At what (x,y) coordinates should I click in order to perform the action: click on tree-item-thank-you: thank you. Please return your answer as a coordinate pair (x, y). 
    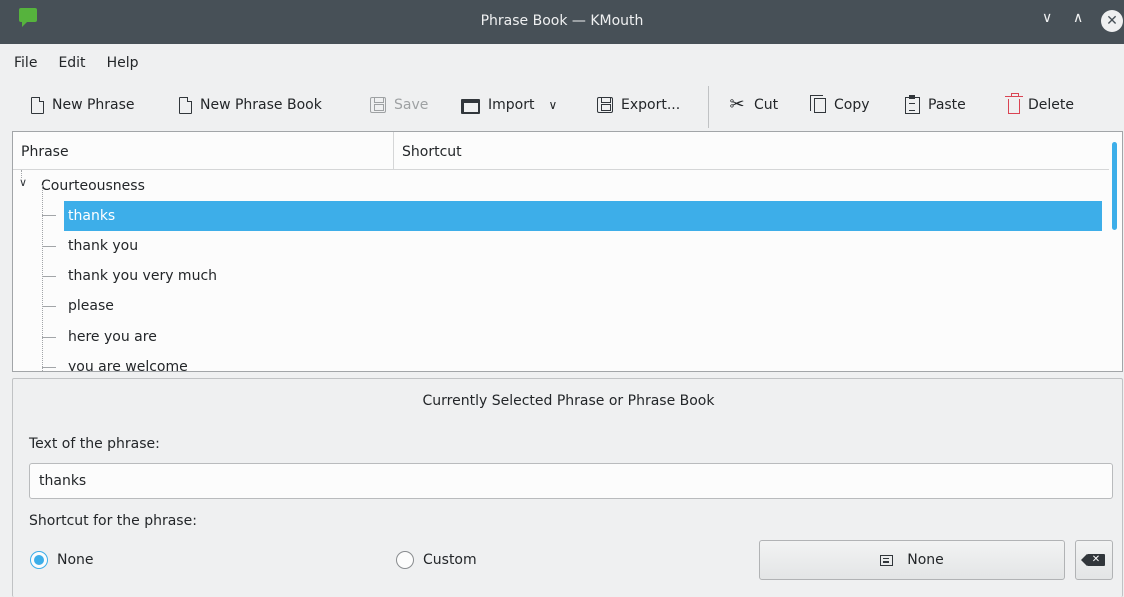
    Looking at the image, I should click on (218, 246).